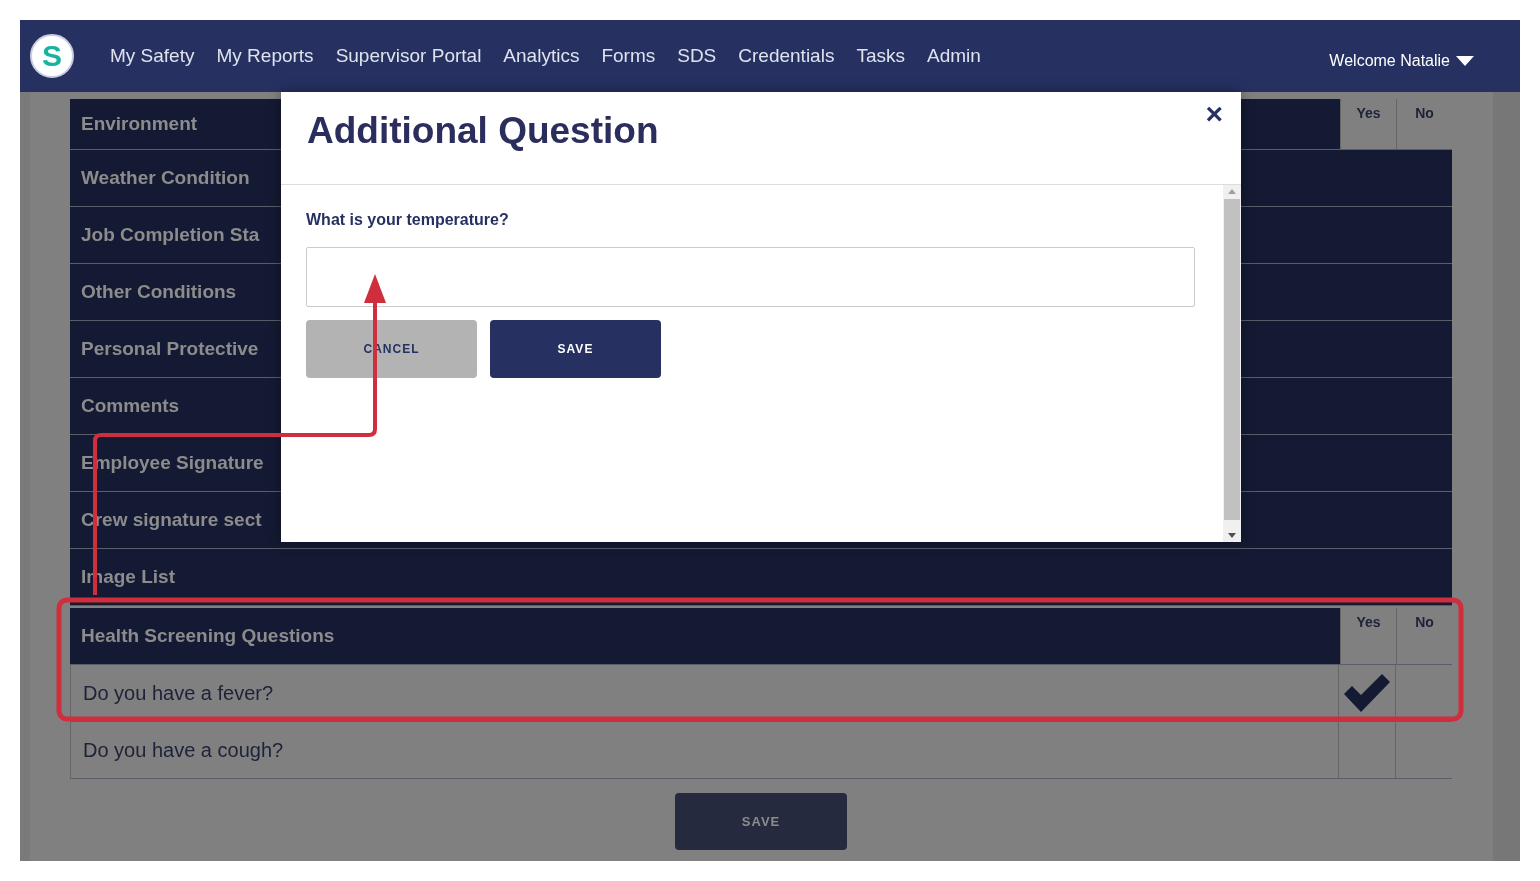 The height and width of the screenshot is (881, 1540). I want to click on section-header: Health Screening Questions Yes No, so click(761, 636).